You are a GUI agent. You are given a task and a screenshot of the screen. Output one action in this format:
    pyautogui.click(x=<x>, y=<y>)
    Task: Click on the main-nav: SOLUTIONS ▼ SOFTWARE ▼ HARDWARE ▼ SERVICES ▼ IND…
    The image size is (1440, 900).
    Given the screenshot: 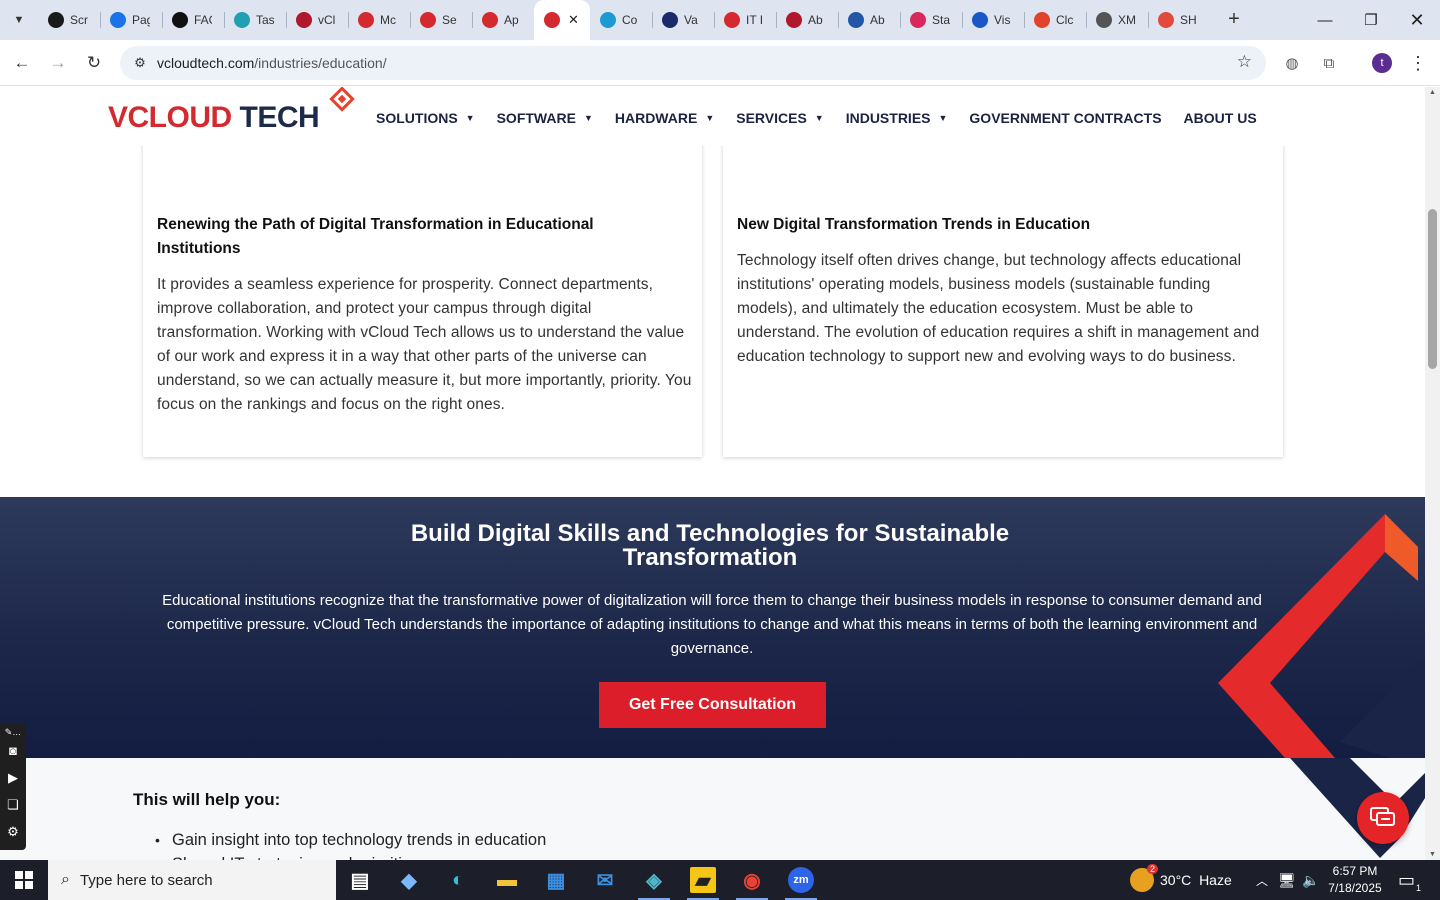 What is the action you would take?
    pyautogui.click(x=827, y=118)
    